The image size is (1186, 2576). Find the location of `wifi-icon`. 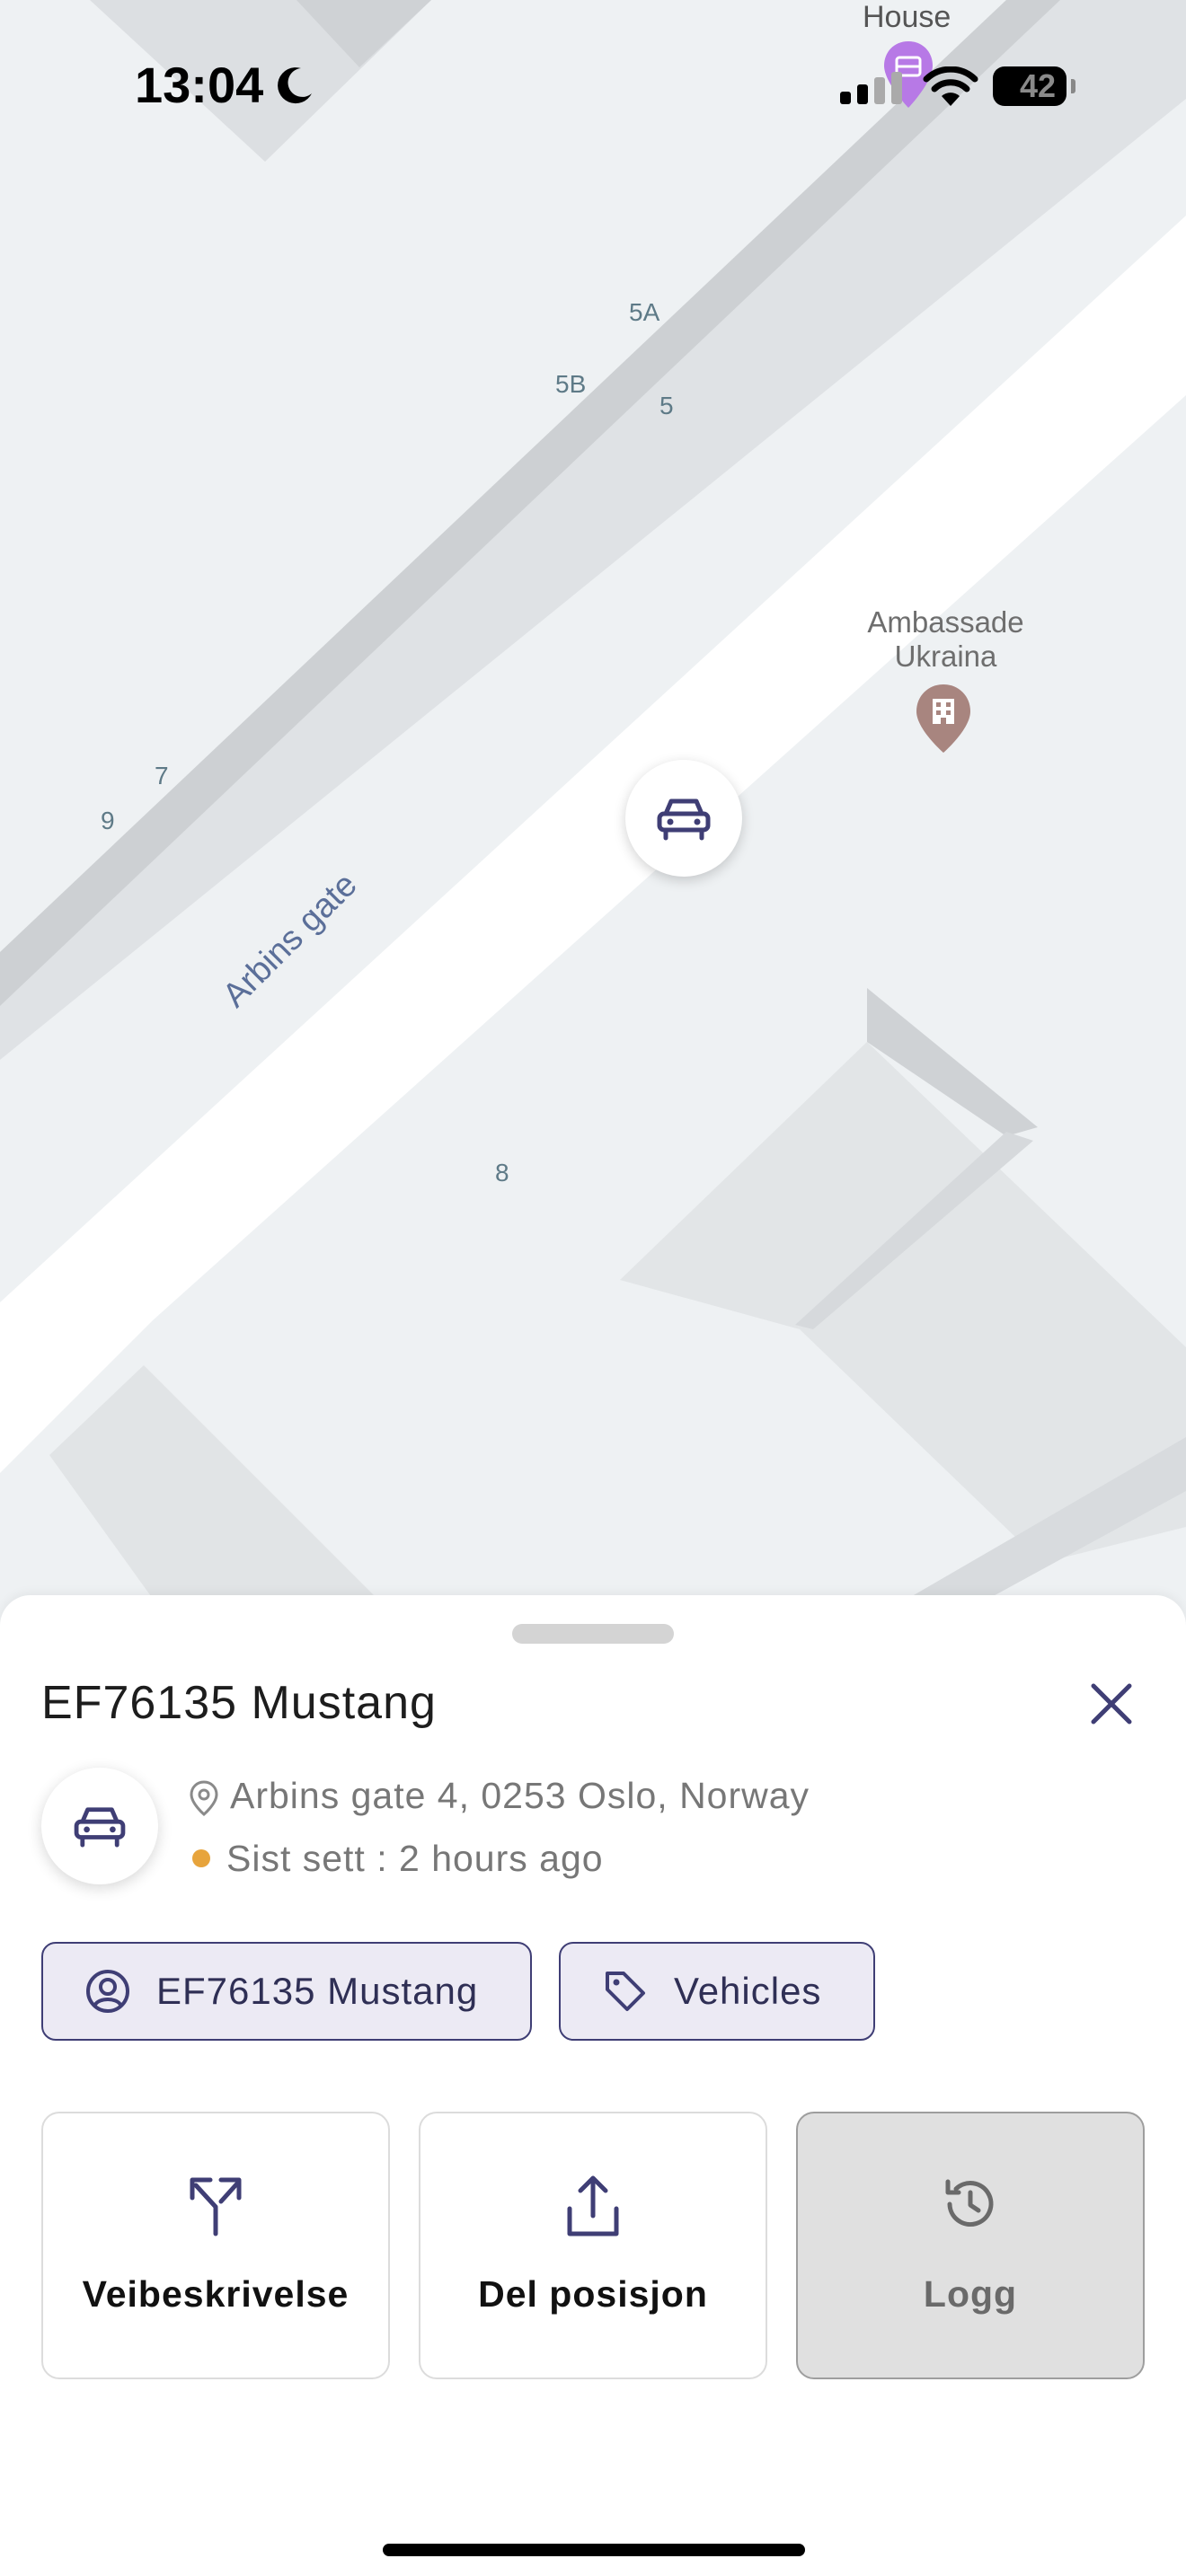

wifi-icon is located at coordinates (950, 86).